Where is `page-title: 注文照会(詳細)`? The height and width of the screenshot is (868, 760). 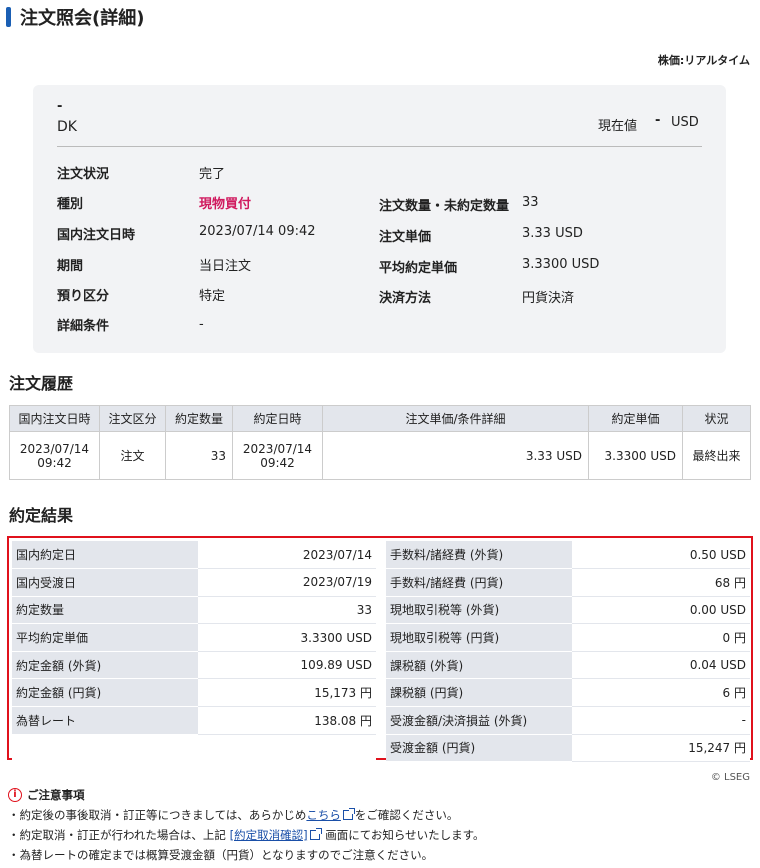
page-title: 注文照会(詳細) is located at coordinates (75, 17).